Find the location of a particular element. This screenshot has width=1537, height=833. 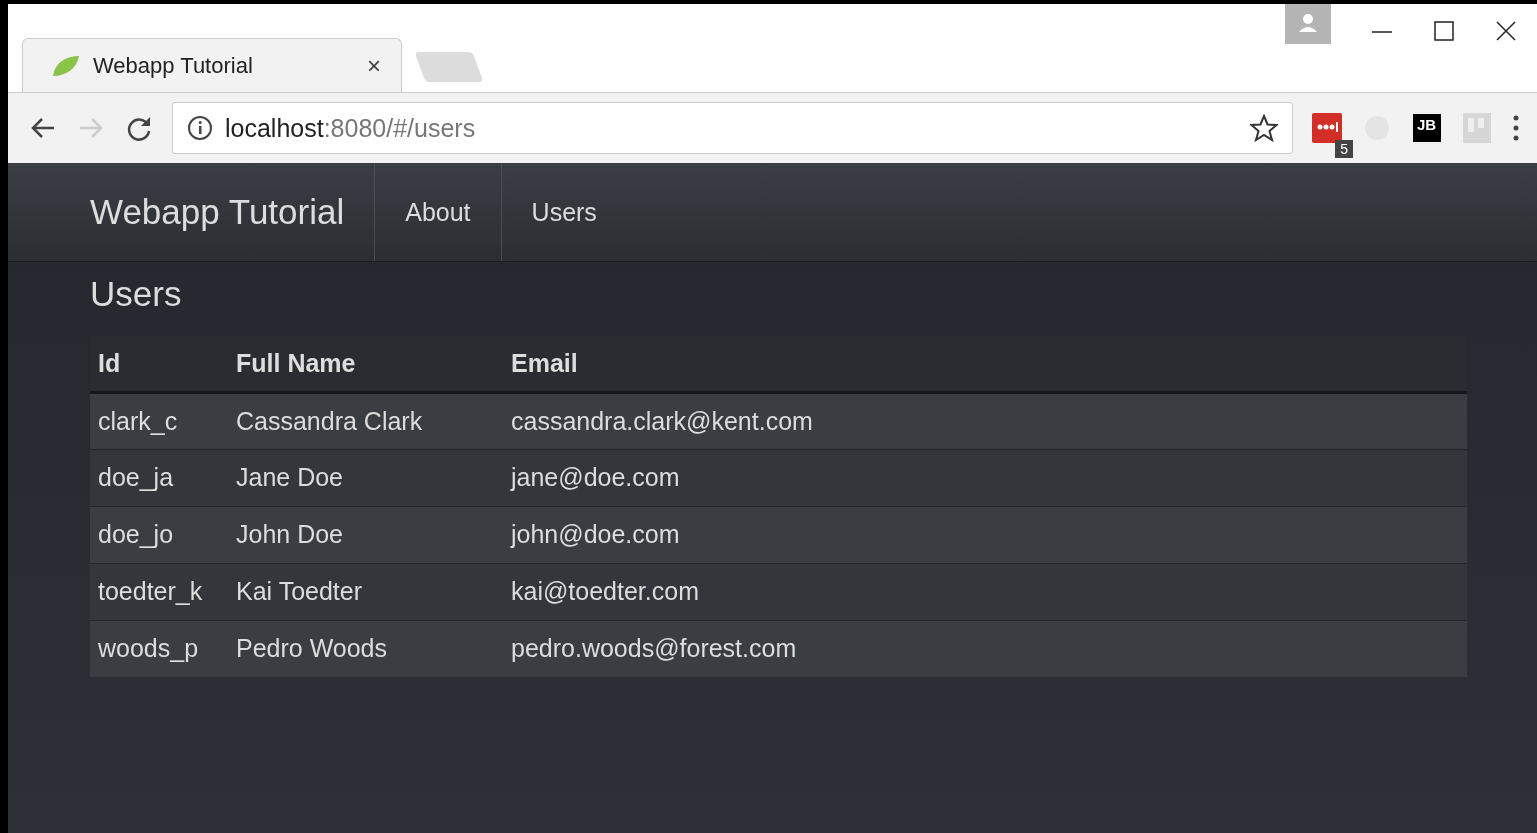

table-cell: clark_c is located at coordinates (159, 420).